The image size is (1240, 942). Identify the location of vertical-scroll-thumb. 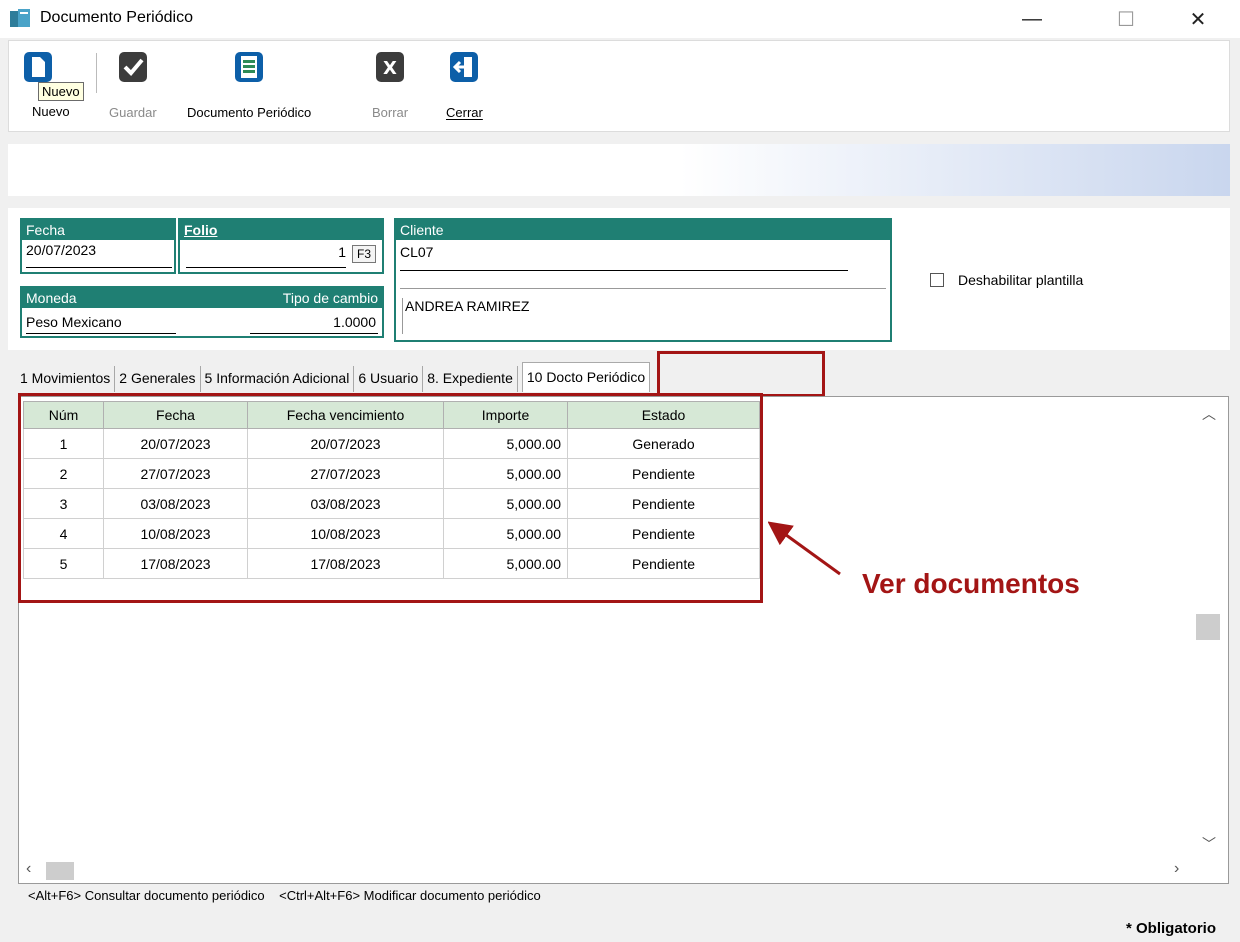
(1208, 627).